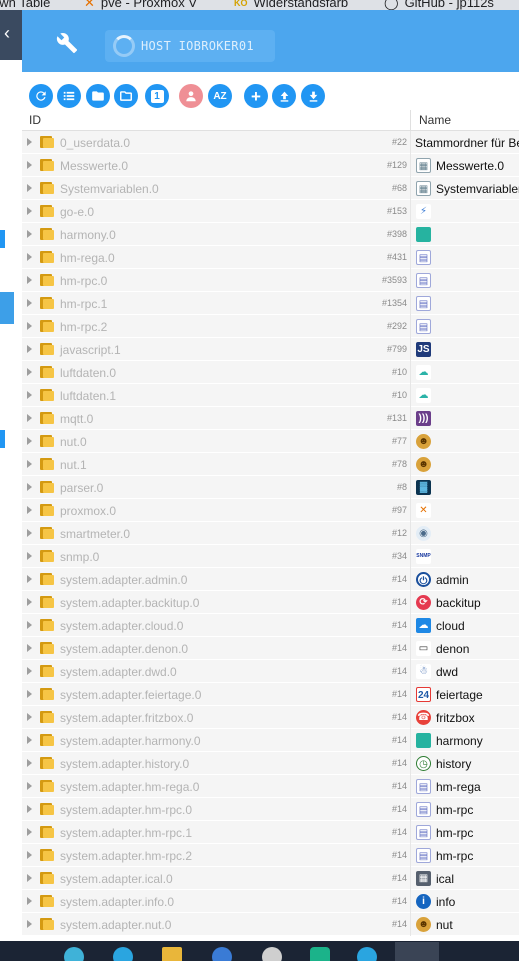  What do you see at coordinates (140, 5) in the screenshot?
I see `browser-tab: ✕ pve - Proxmox V` at bounding box center [140, 5].